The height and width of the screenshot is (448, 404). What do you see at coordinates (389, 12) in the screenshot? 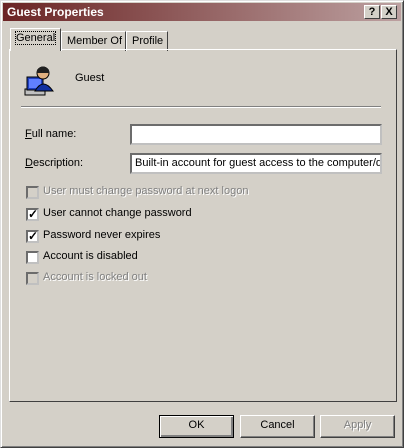
I see `close-button: X` at bounding box center [389, 12].